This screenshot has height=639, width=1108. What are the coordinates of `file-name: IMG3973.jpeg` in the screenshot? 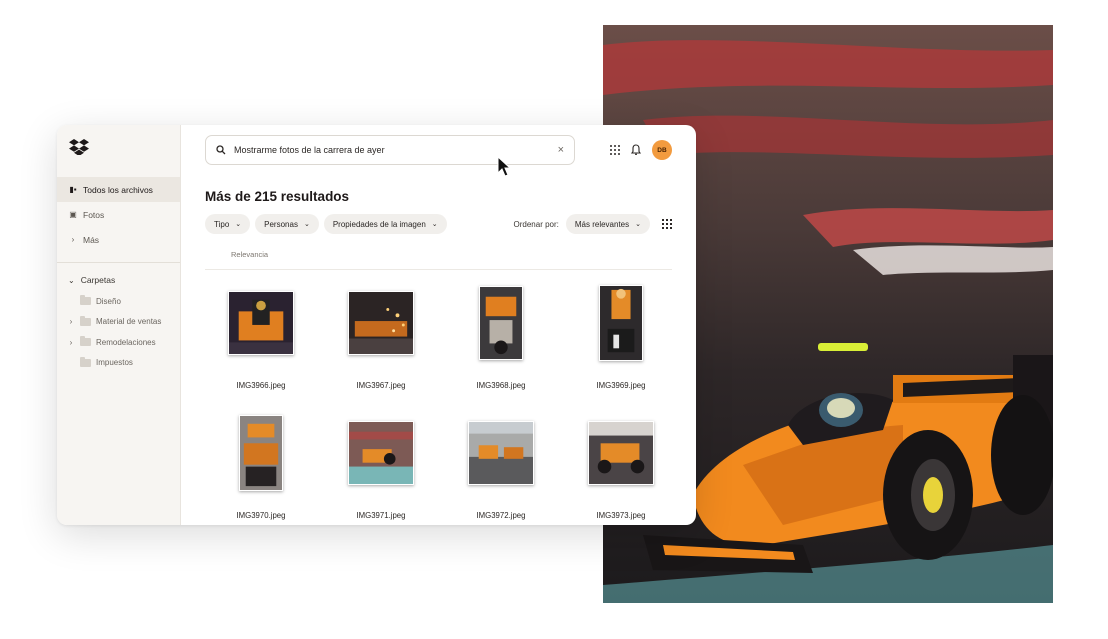 It's located at (621, 515).